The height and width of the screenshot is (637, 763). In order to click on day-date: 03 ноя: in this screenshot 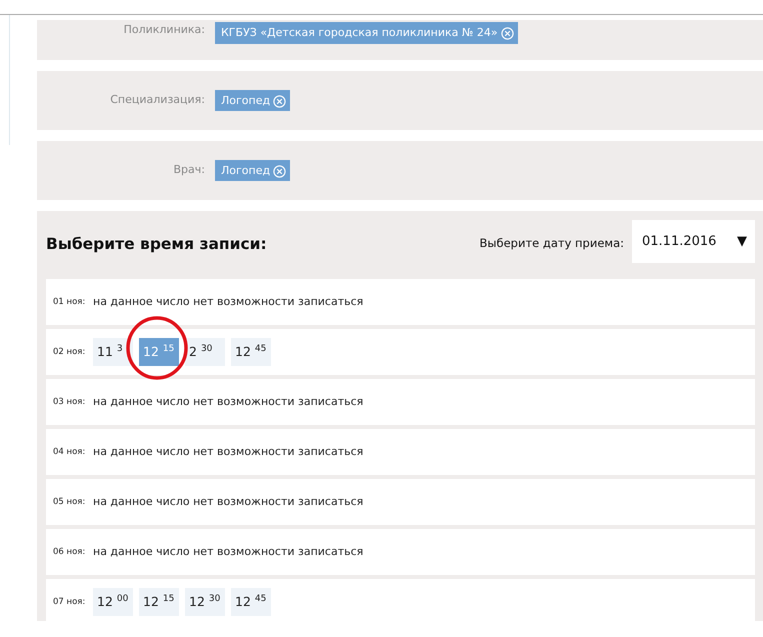, I will do `click(69, 402)`.